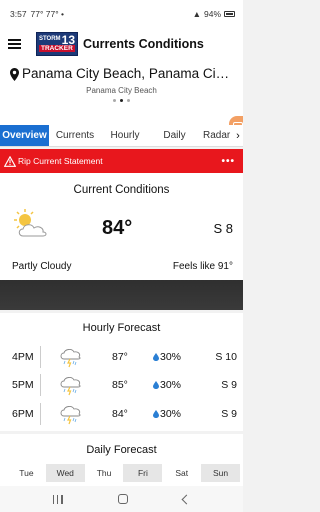  What do you see at coordinates (14, 74) in the screenshot?
I see `location-pin-icon` at bounding box center [14, 74].